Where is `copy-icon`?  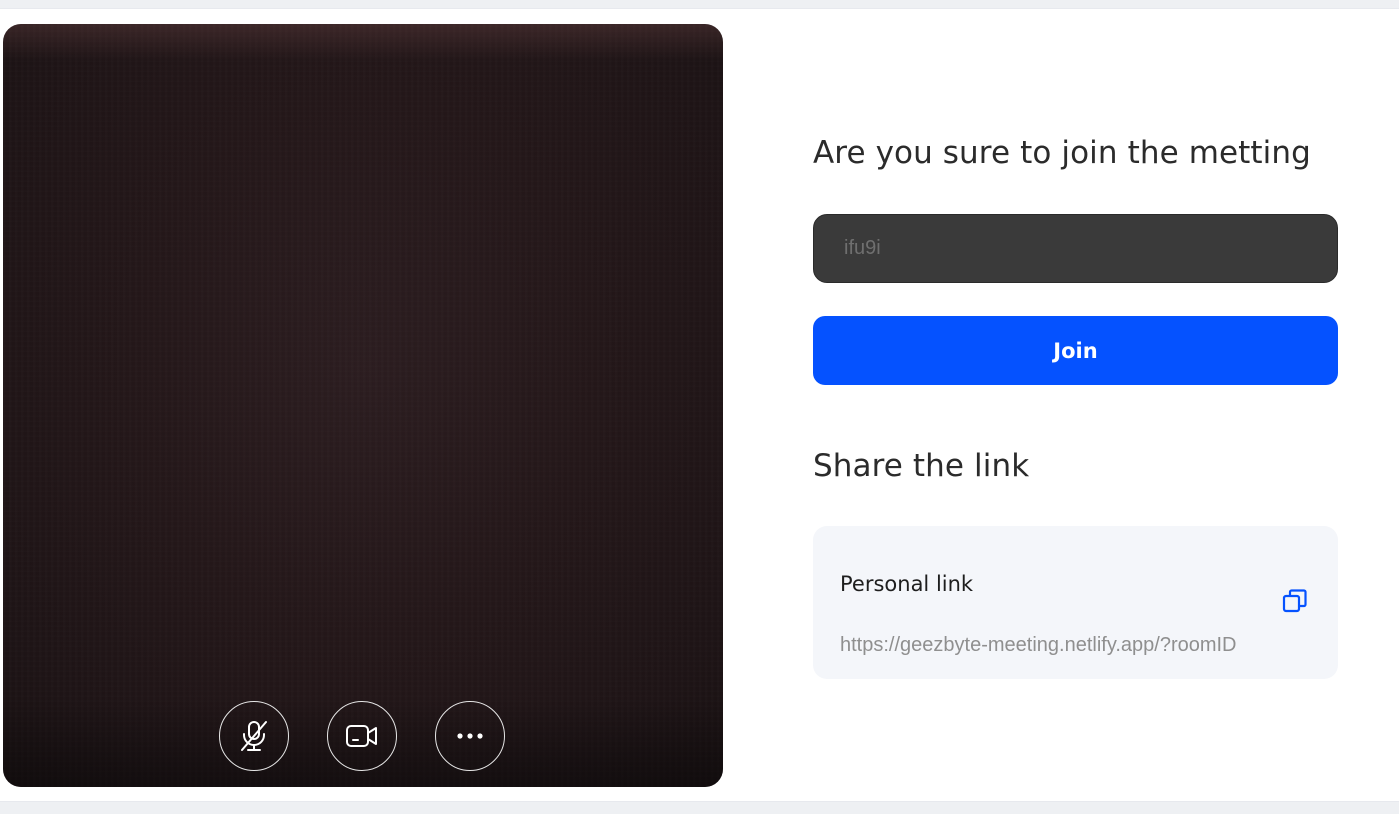 copy-icon is located at coordinates (1295, 603).